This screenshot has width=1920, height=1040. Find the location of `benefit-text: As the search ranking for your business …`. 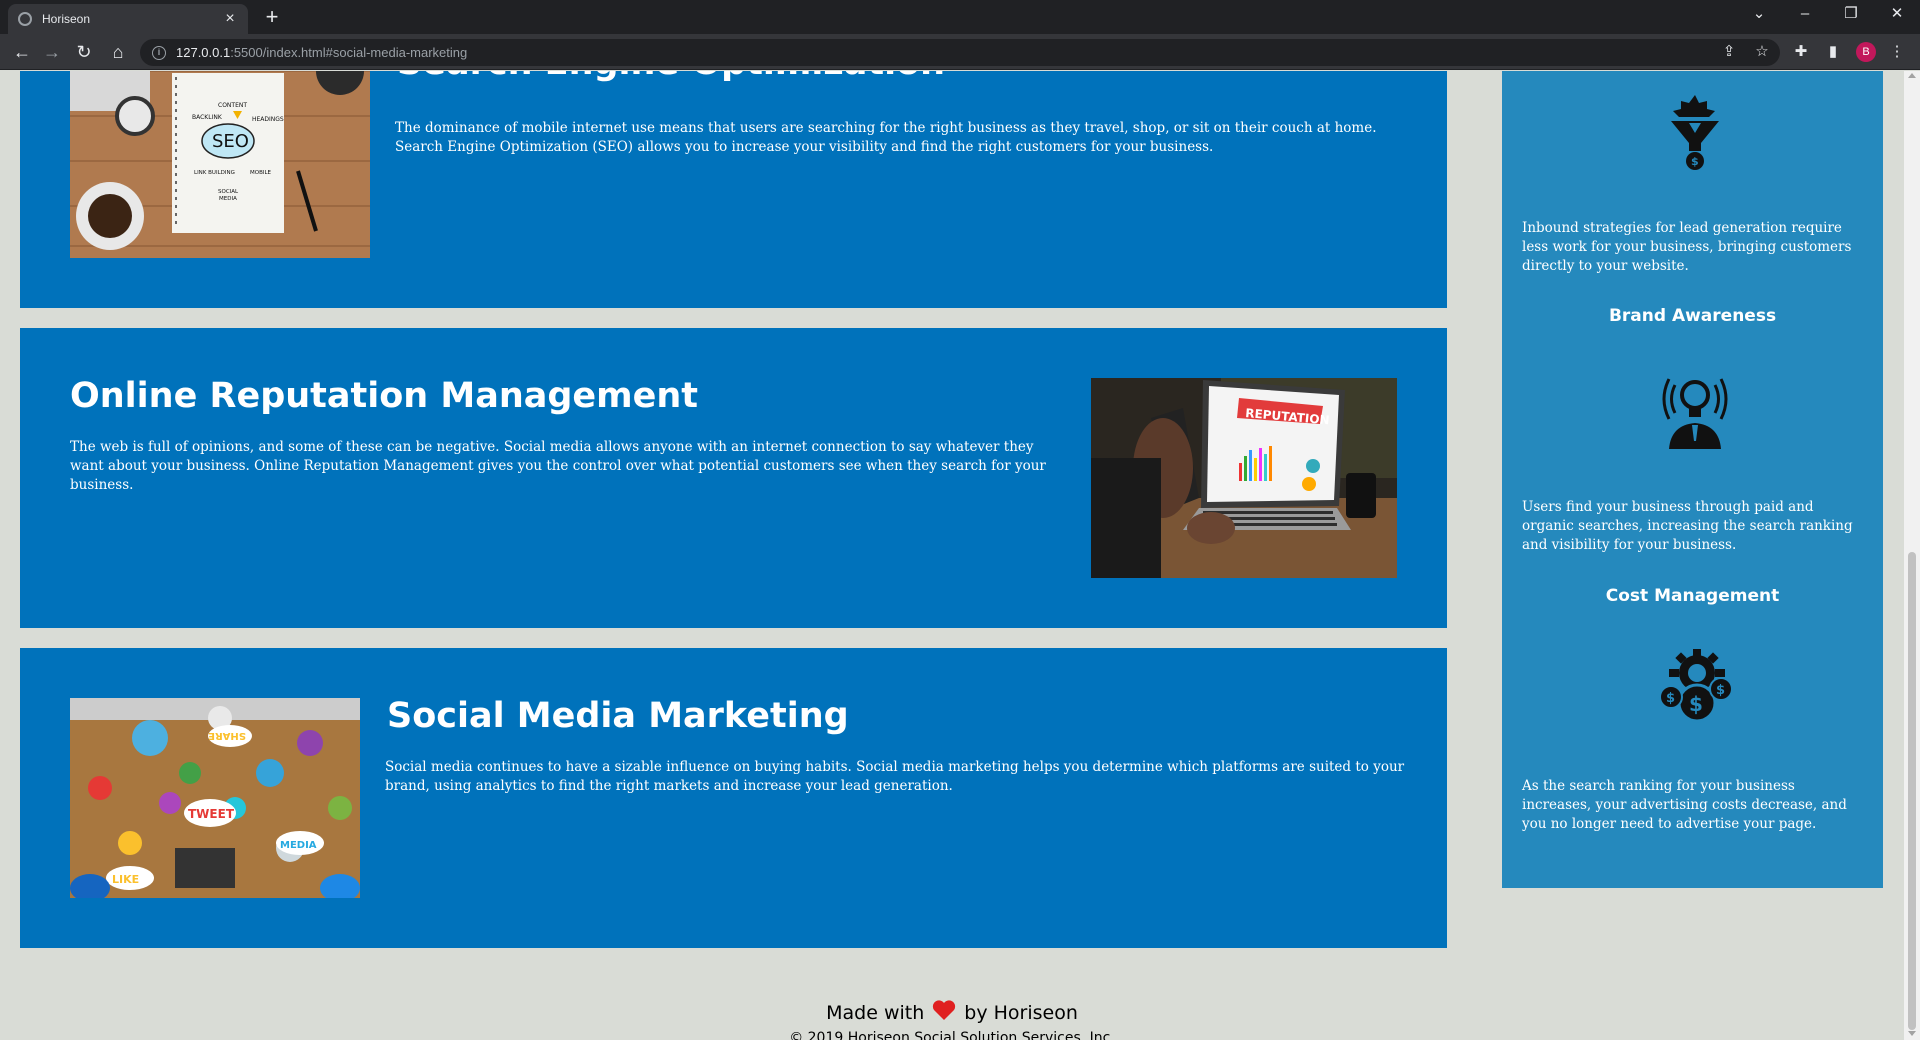

benefit-text: As the search ranking for your business … is located at coordinates (1684, 805).